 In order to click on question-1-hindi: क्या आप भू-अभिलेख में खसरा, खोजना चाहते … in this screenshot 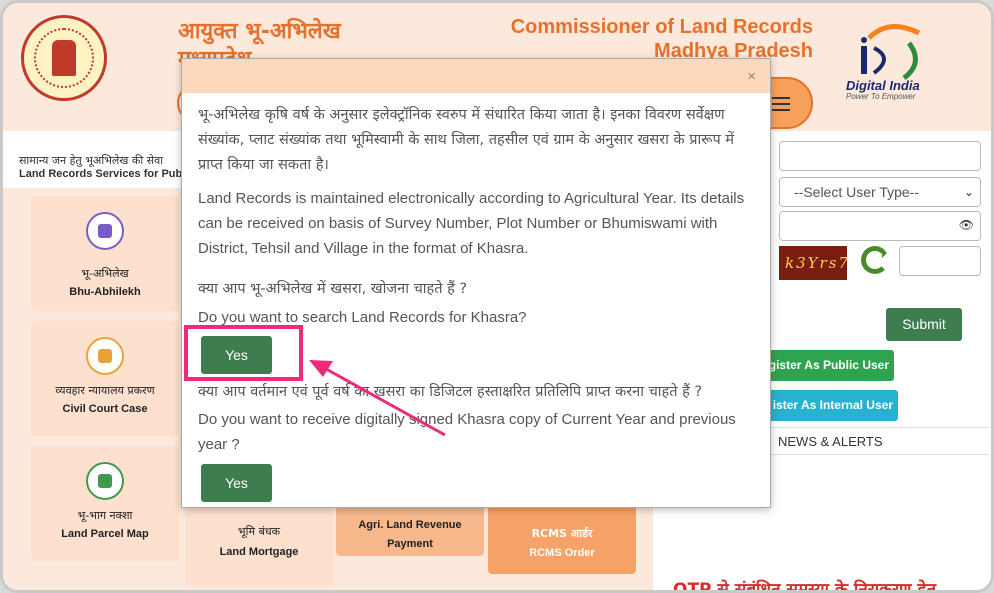, I will do `click(333, 289)`.